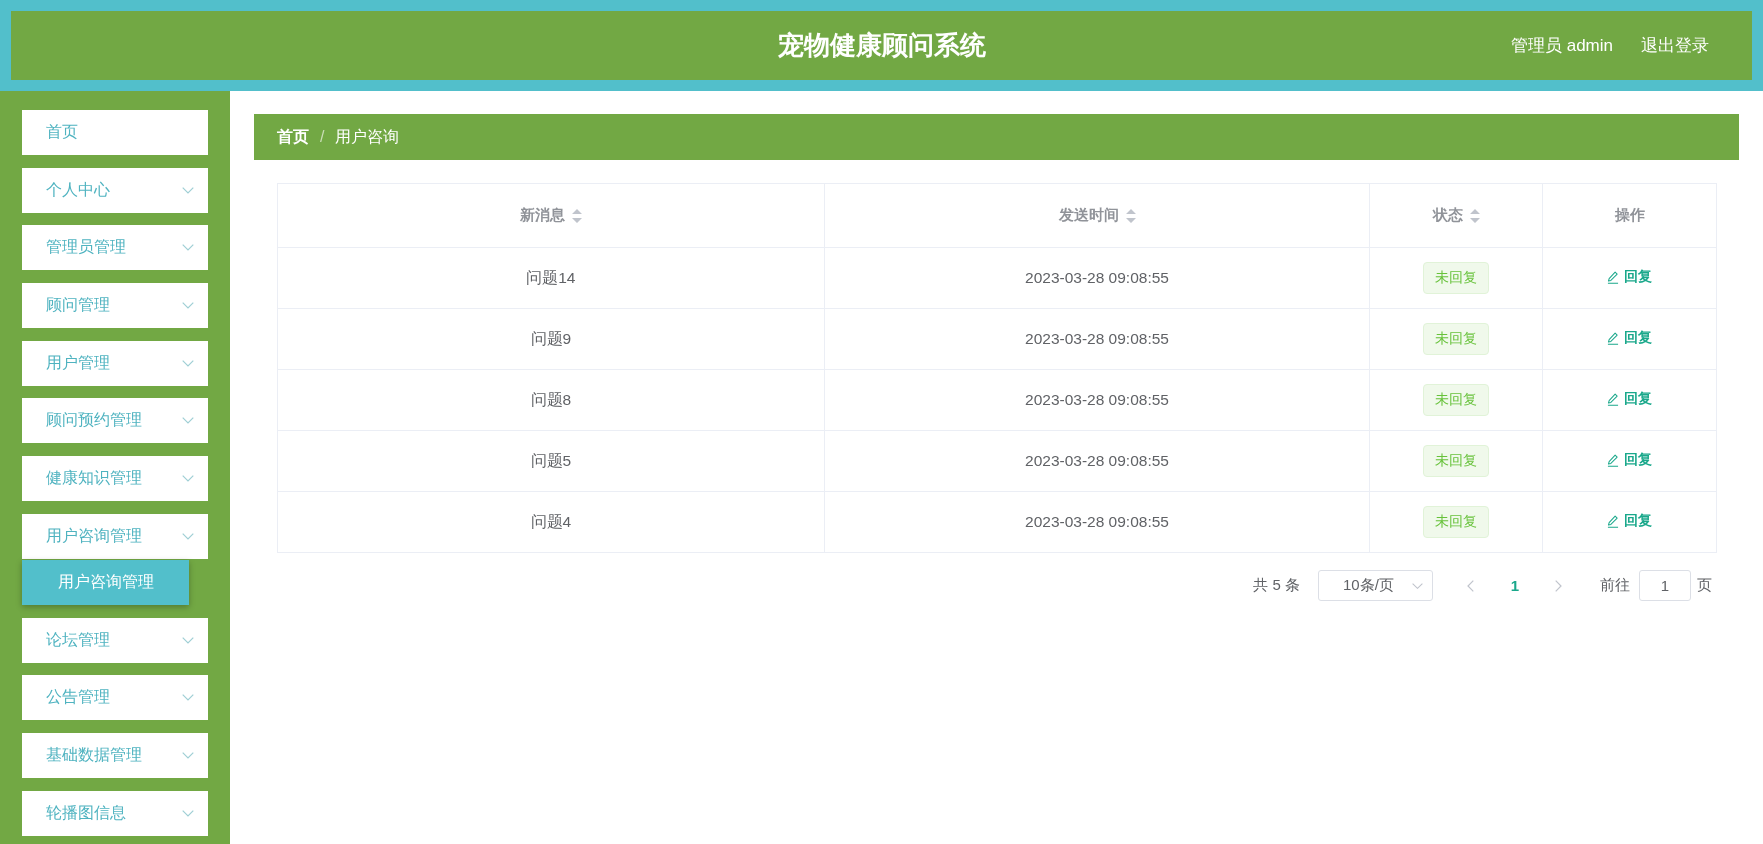 The image size is (1763, 844). What do you see at coordinates (115, 132) in the screenshot?
I see `sidebar-menu-item: 首页` at bounding box center [115, 132].